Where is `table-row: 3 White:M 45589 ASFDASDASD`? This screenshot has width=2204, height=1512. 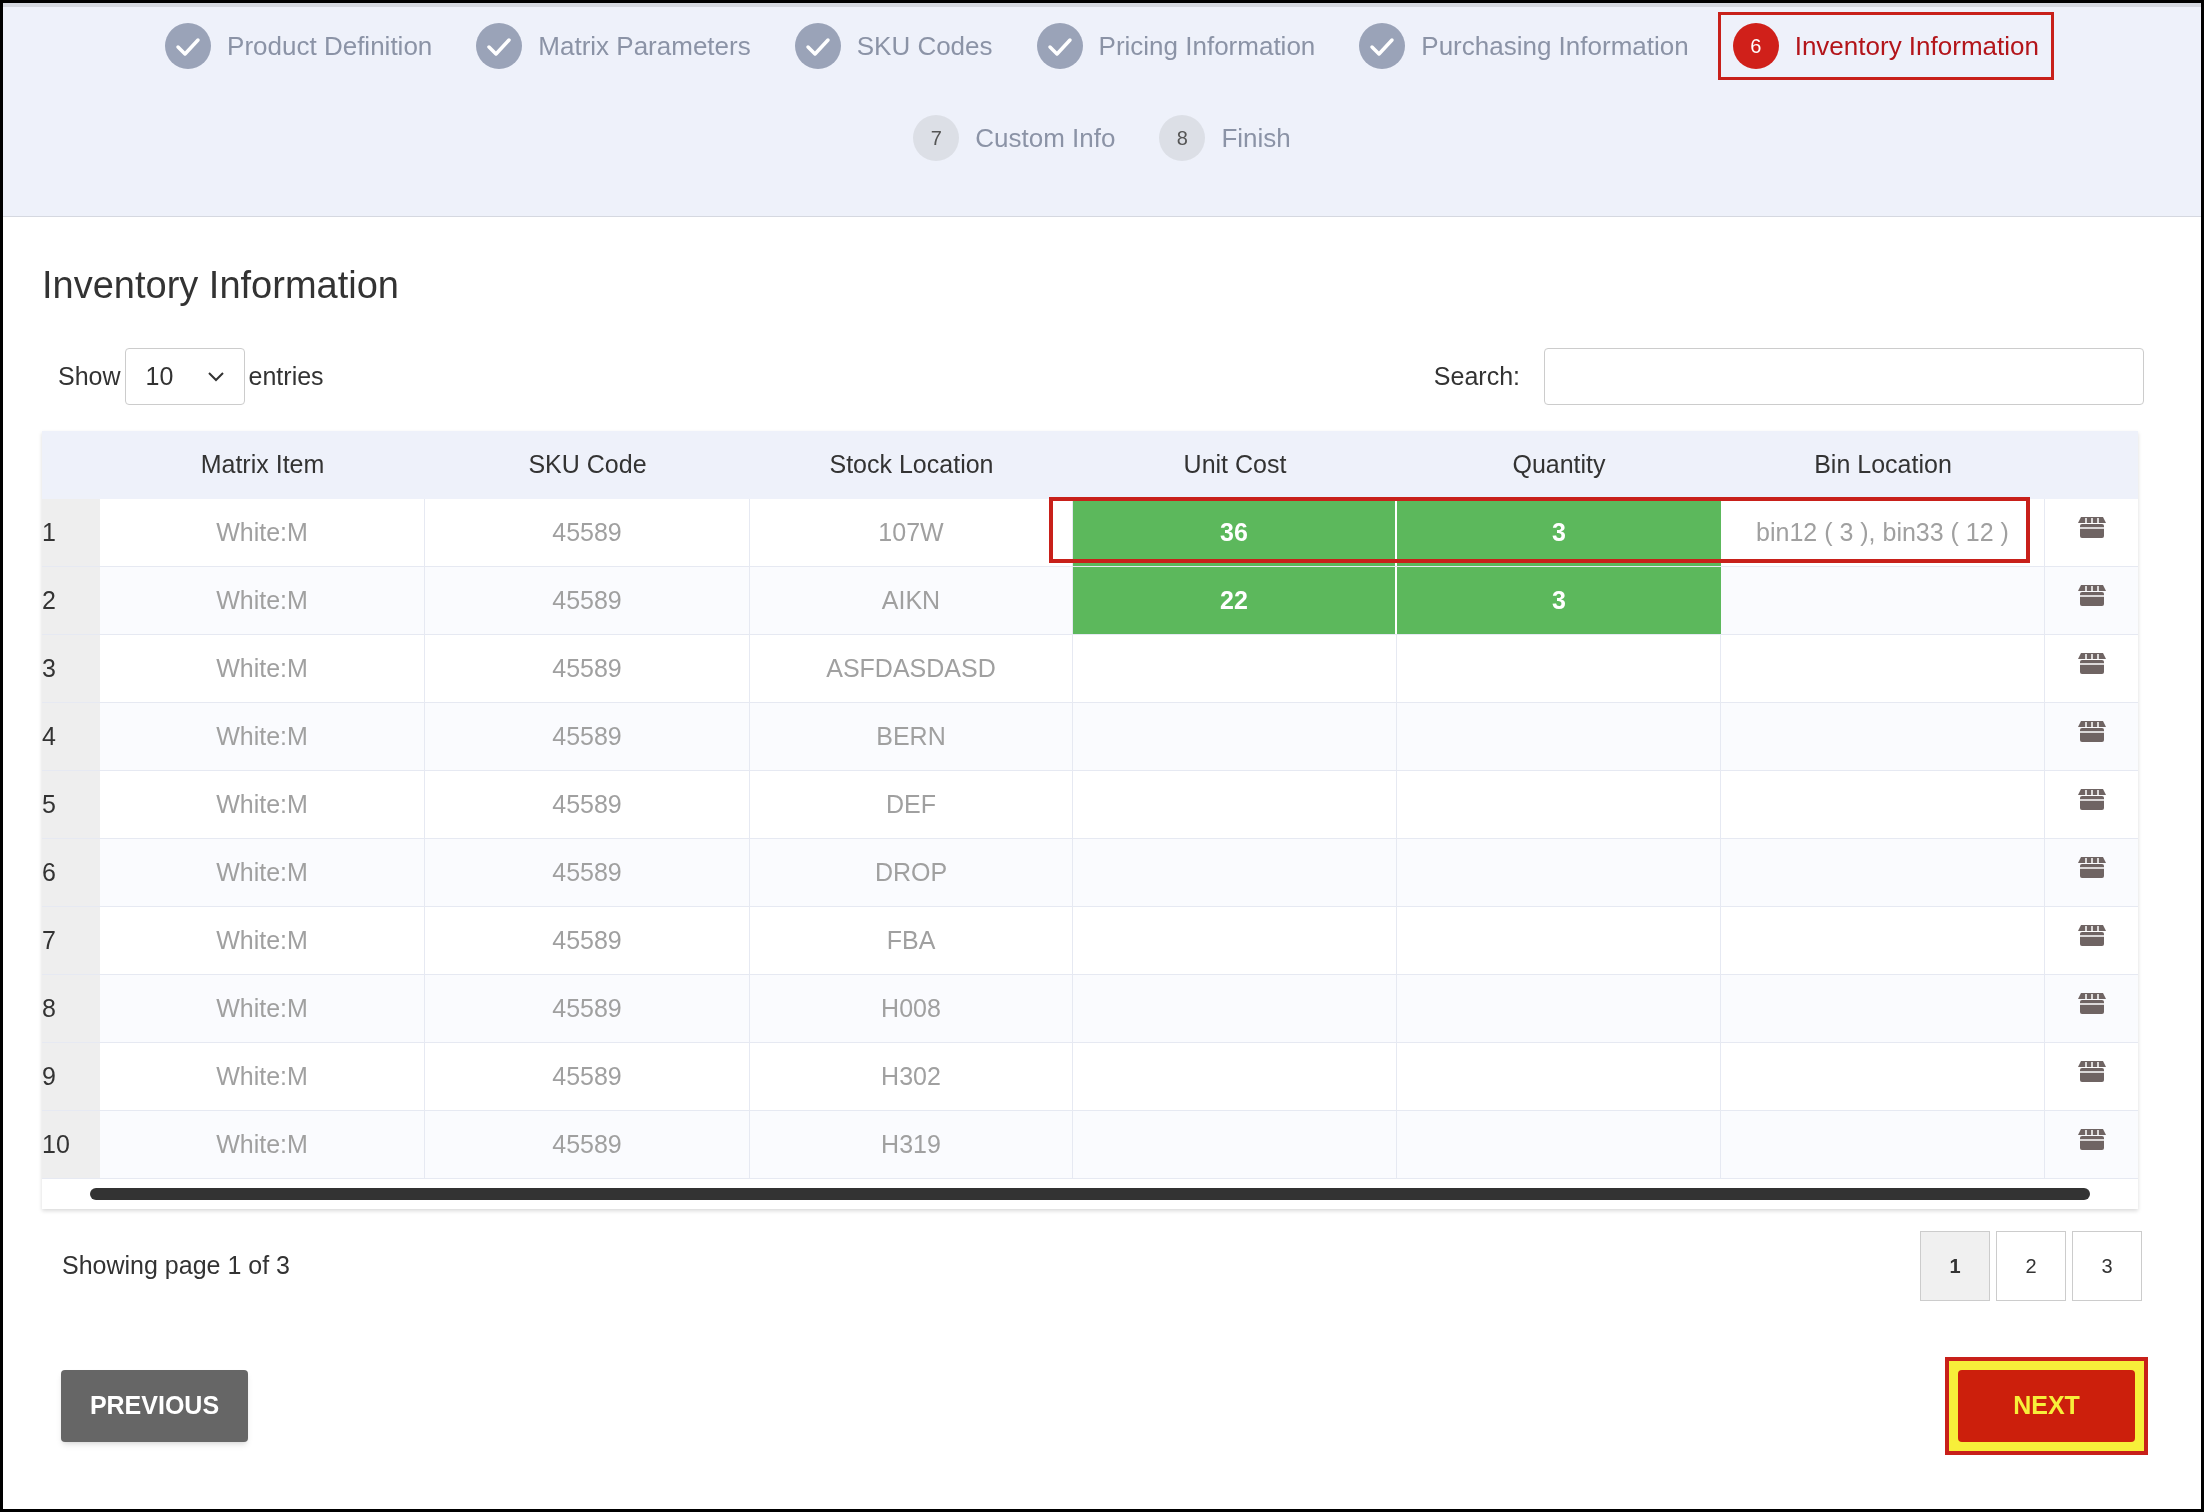 table-row: 3 White:M 45589 ASFDASDASD is located at coordinates (1090, 669).